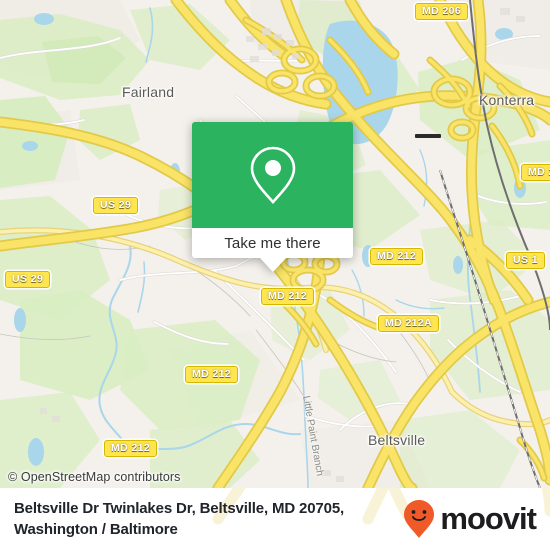 The image size is (550, 550). Describe the element at coordinates (148, 92) in the screenshot. I see `map-place-label: Fairland` at that location.